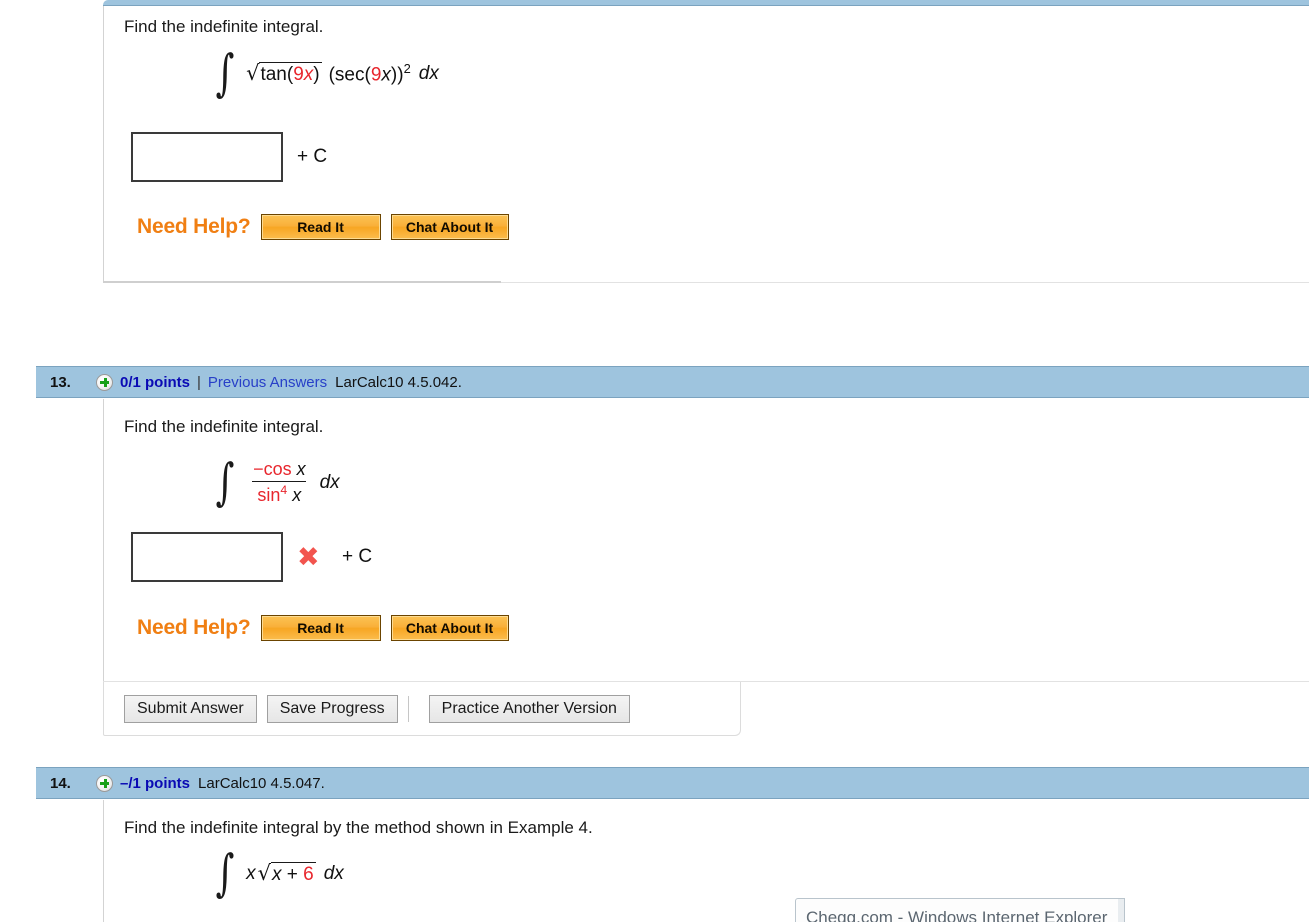 The height and width of the screenshot is (922, 1309). What do you see at coordinates (272, 469) in the screenshot?
I see `numerator-neg-cos: −cos` at bounding box center [272, 469].